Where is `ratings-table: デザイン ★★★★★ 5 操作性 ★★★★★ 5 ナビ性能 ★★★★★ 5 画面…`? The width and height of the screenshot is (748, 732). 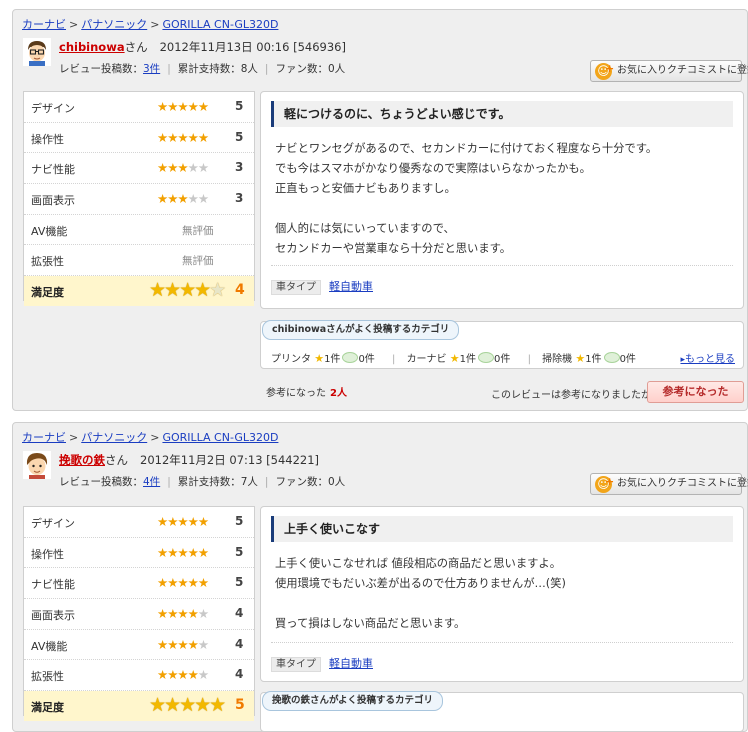
ratings-table: デザイン ★★★★★ 5 操作性 ★★★★★ 5 ナビ性能 ★★★★★ 5 画面… is located at coordinates (139, 613).